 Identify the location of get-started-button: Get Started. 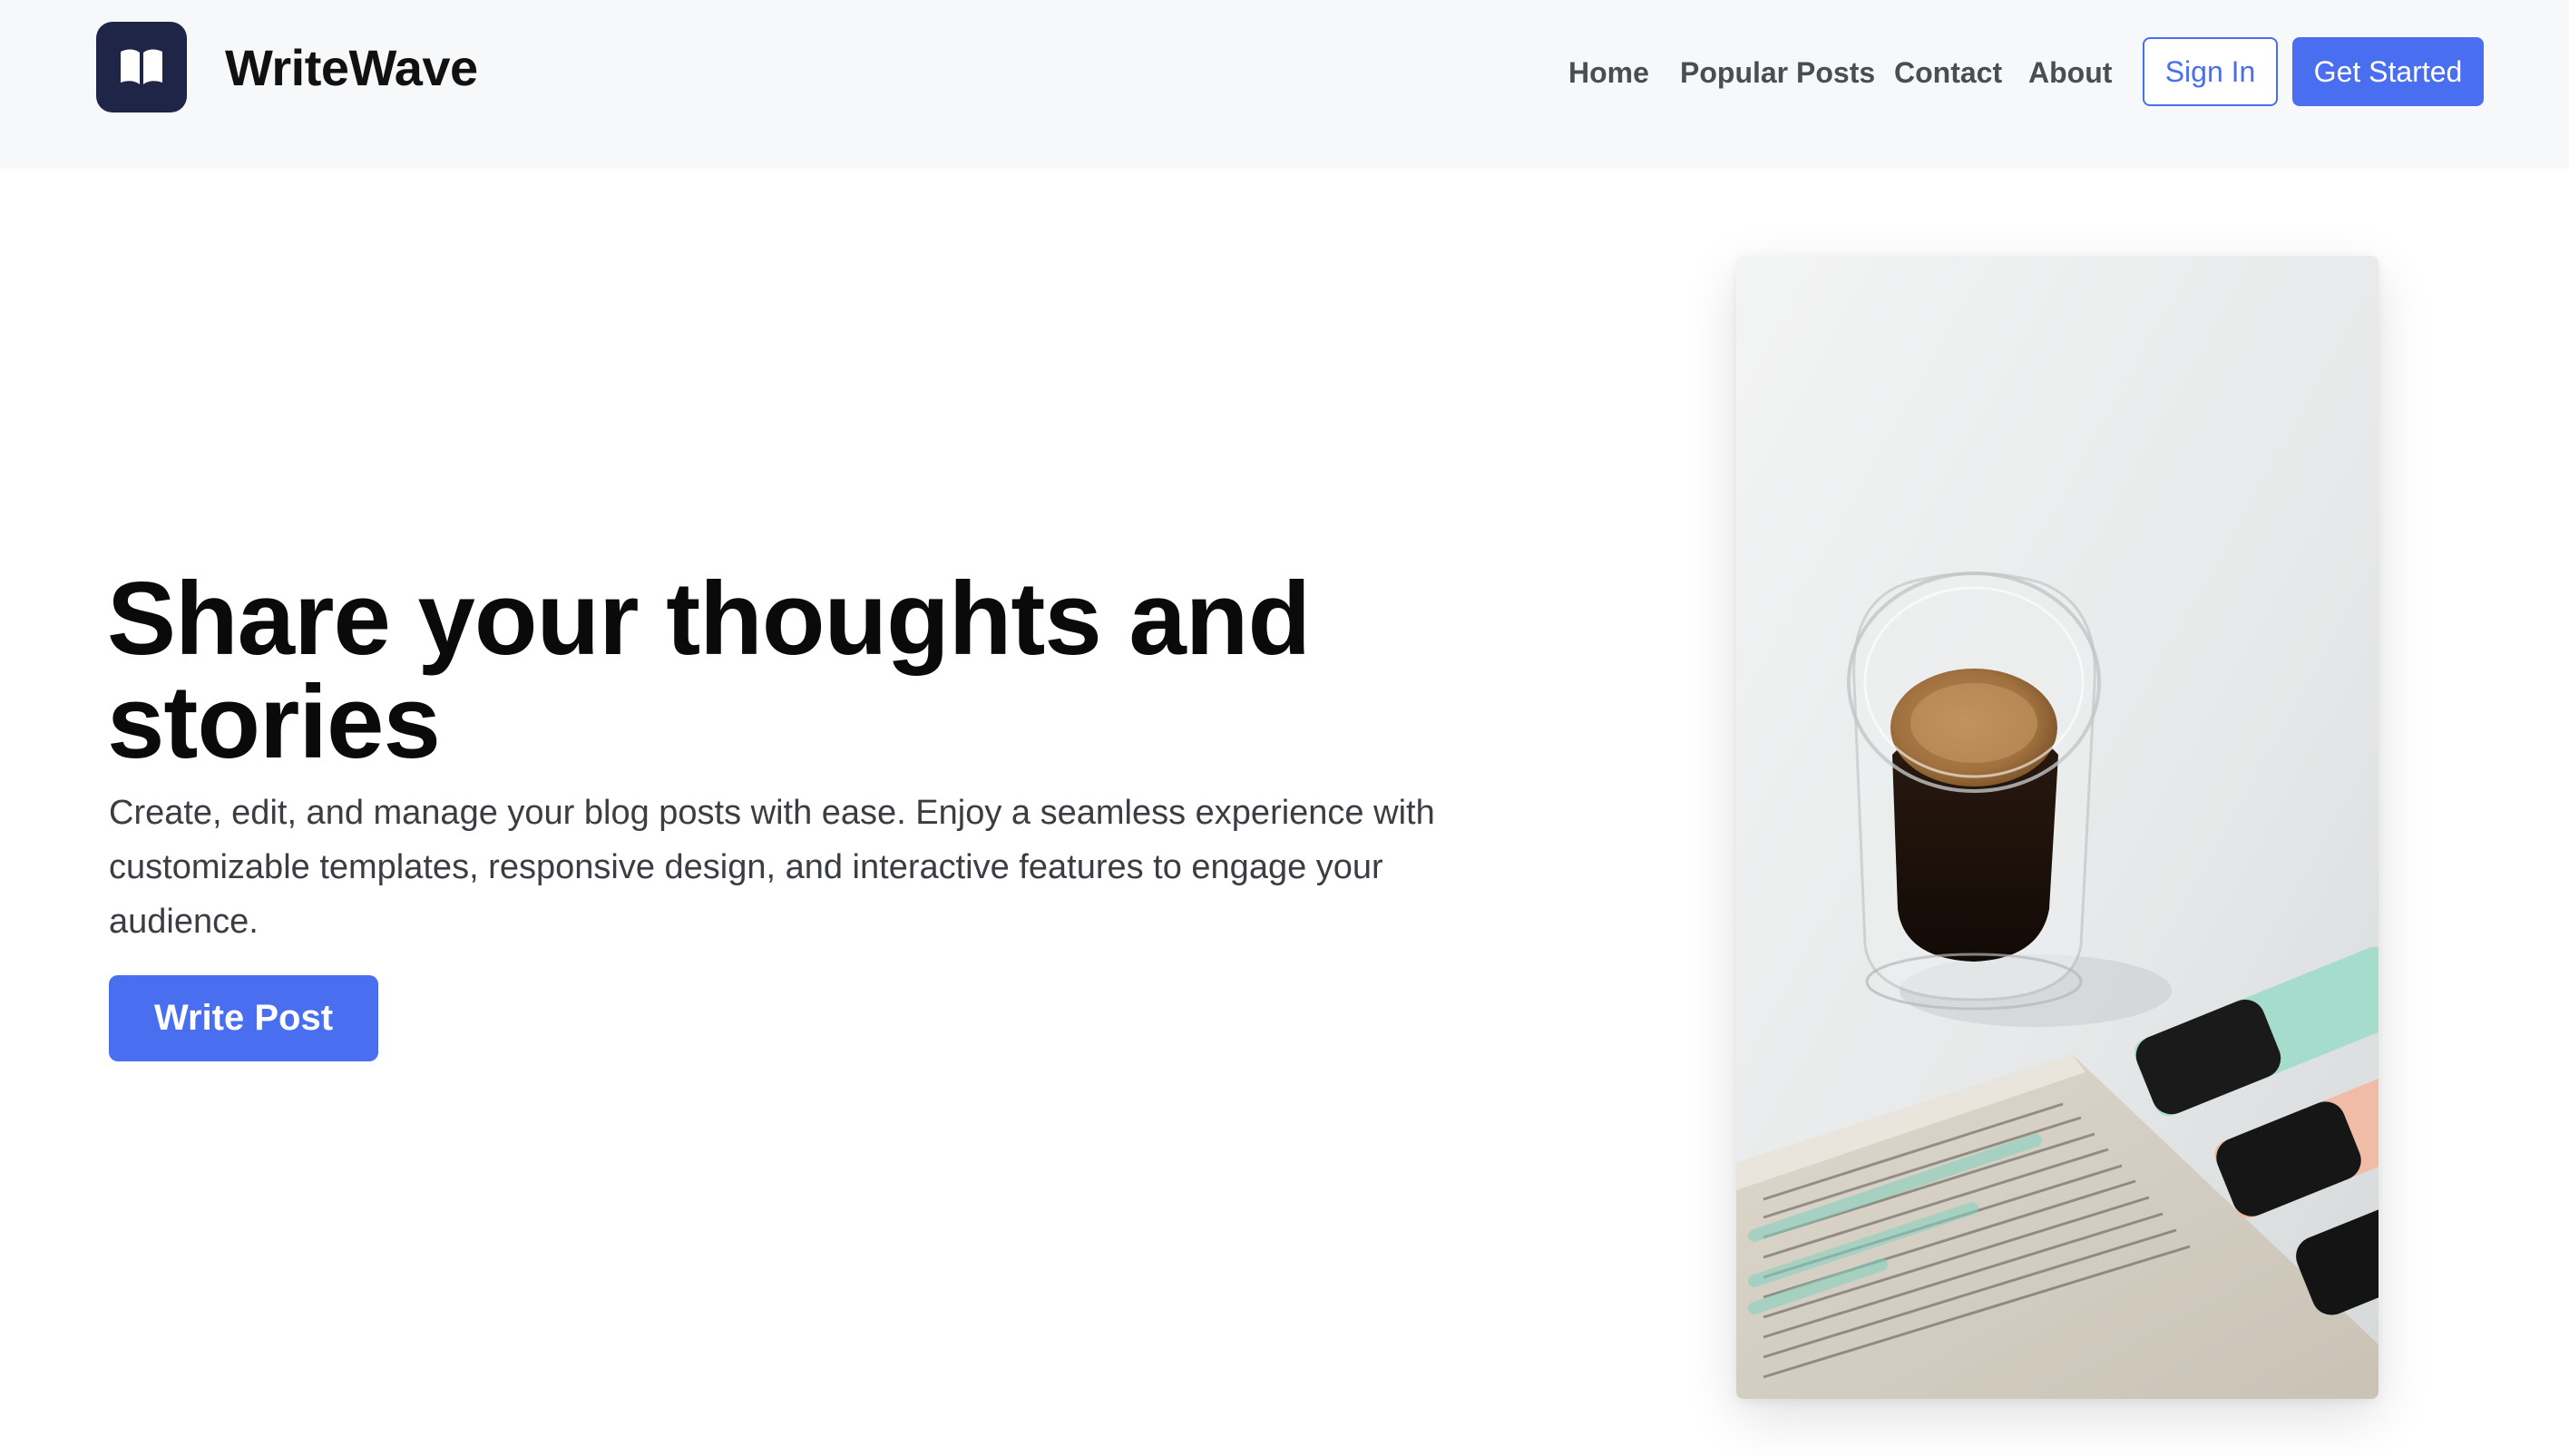
(2388, 72).